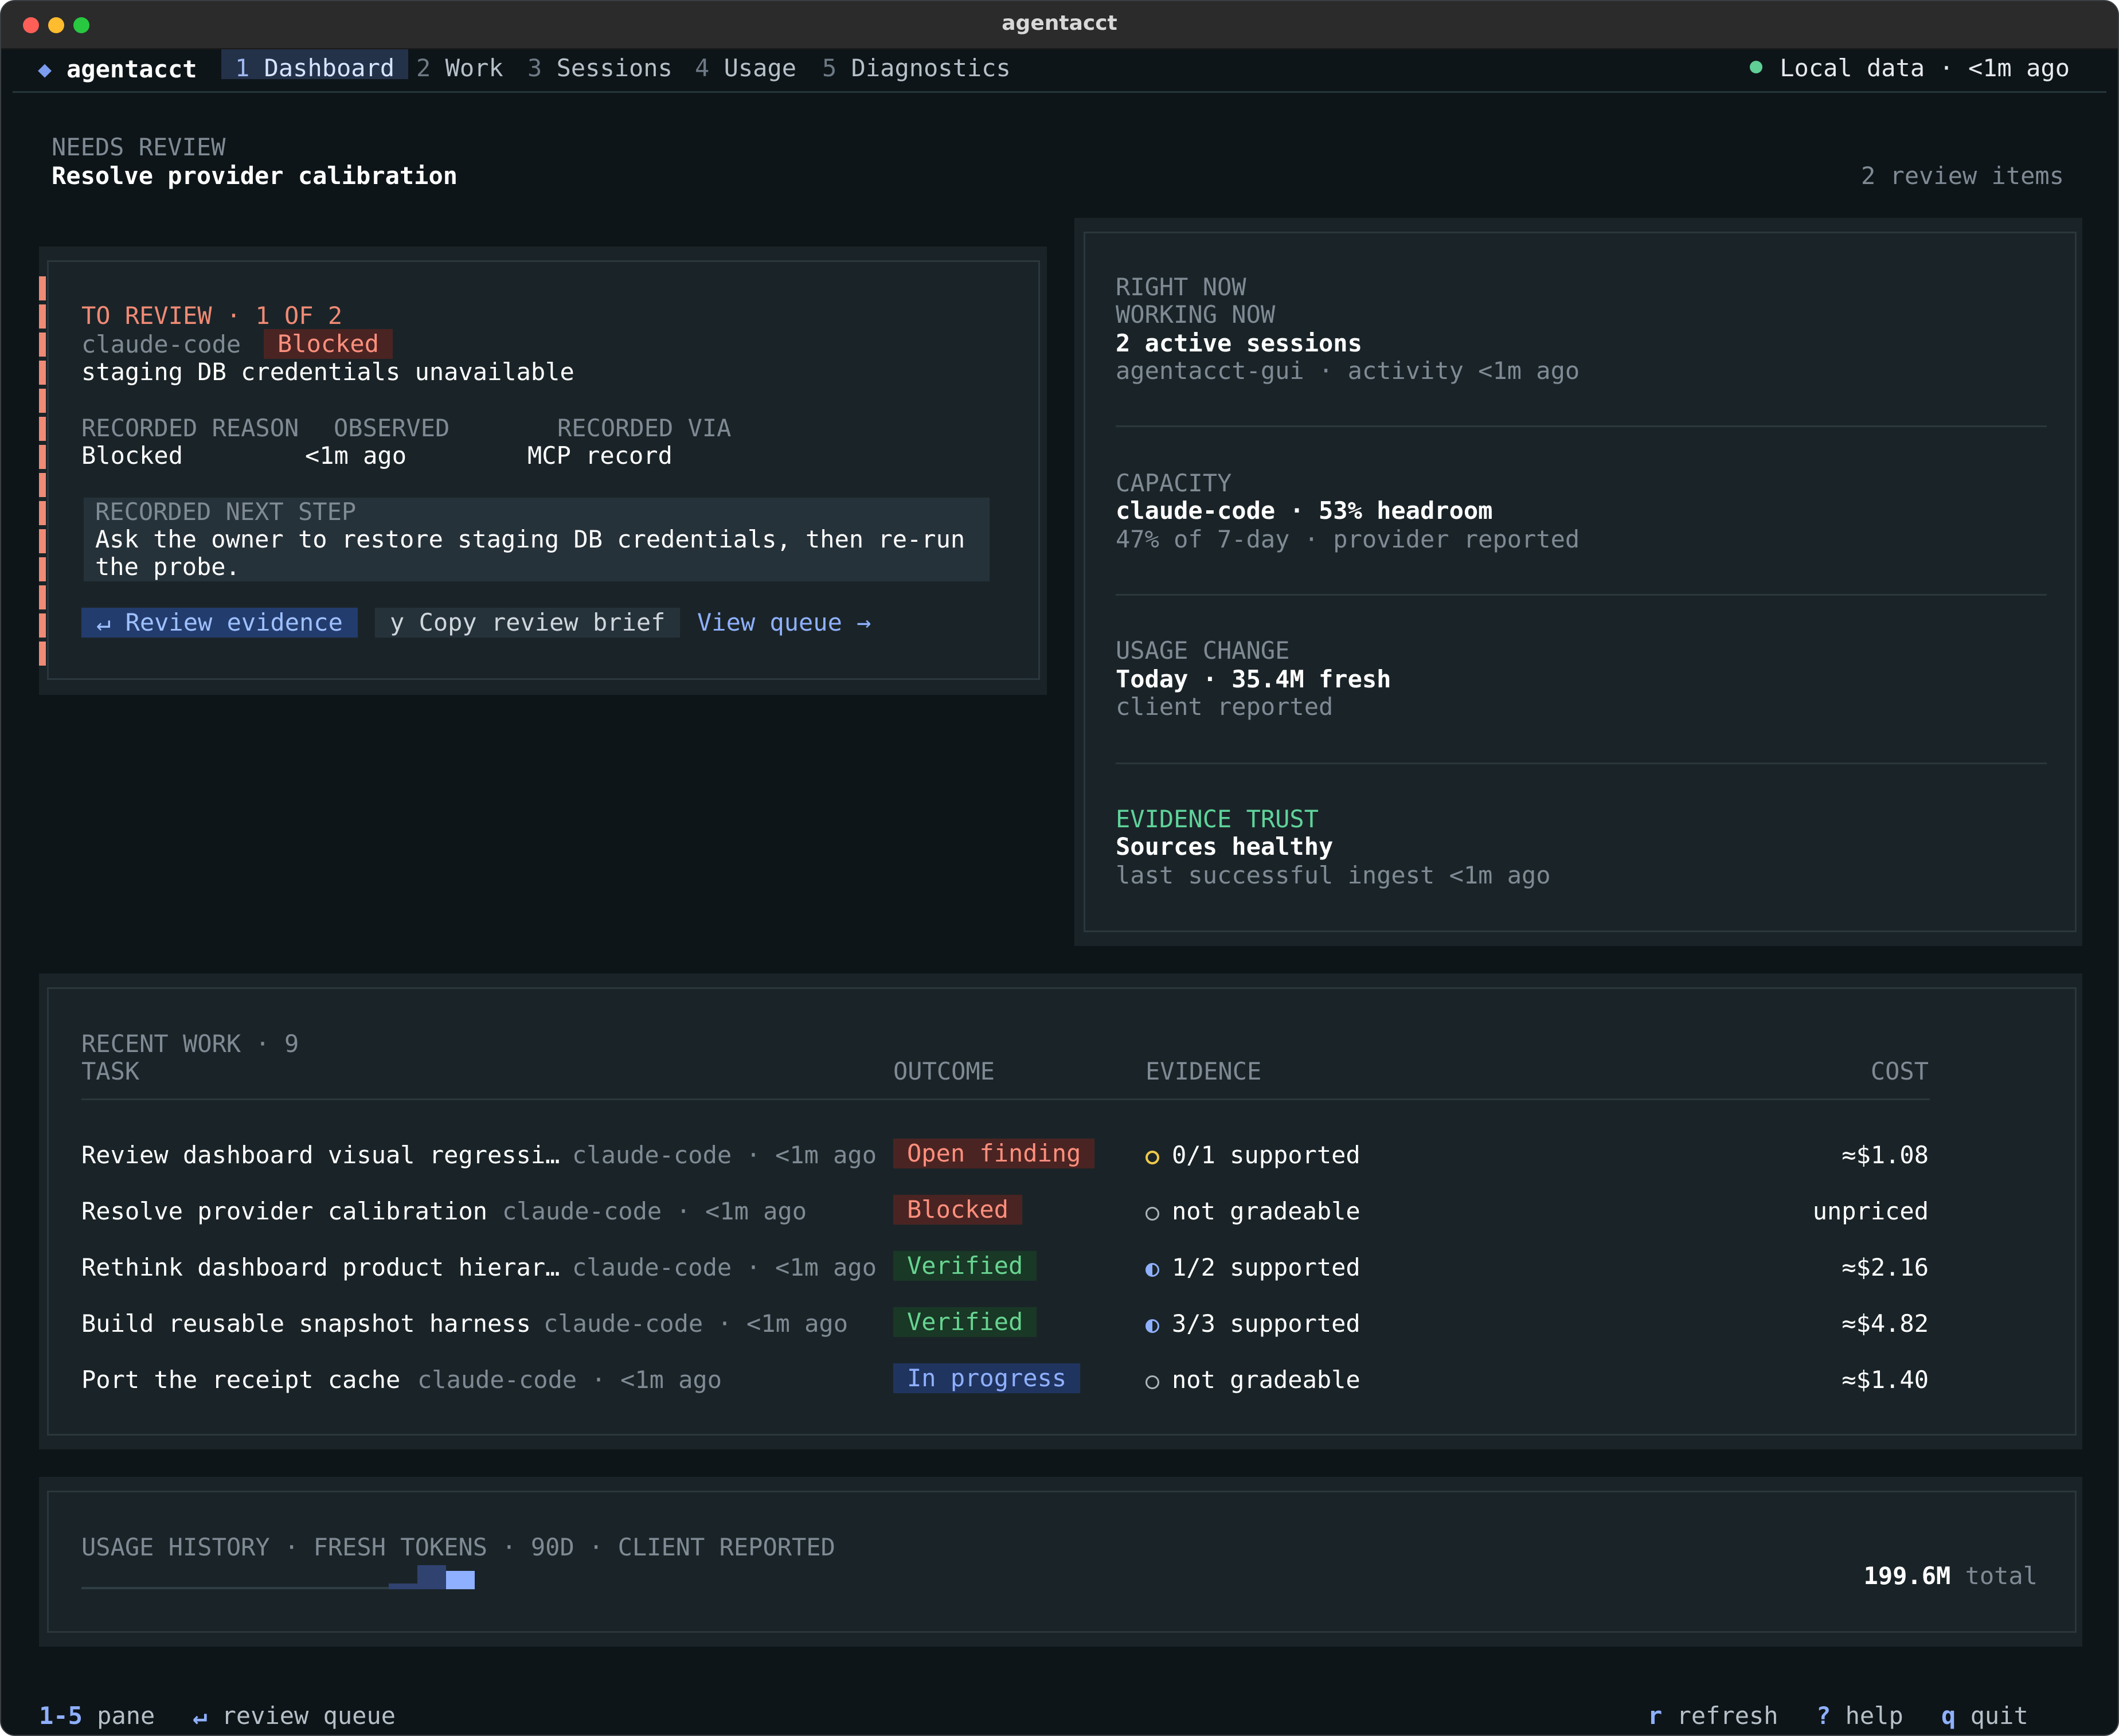 The height and width of the screenshot is (1736, 2119). Describe the element at coordinates (784, 623) in the screenshot. I see `view-queue-link: View queue →` at that location.